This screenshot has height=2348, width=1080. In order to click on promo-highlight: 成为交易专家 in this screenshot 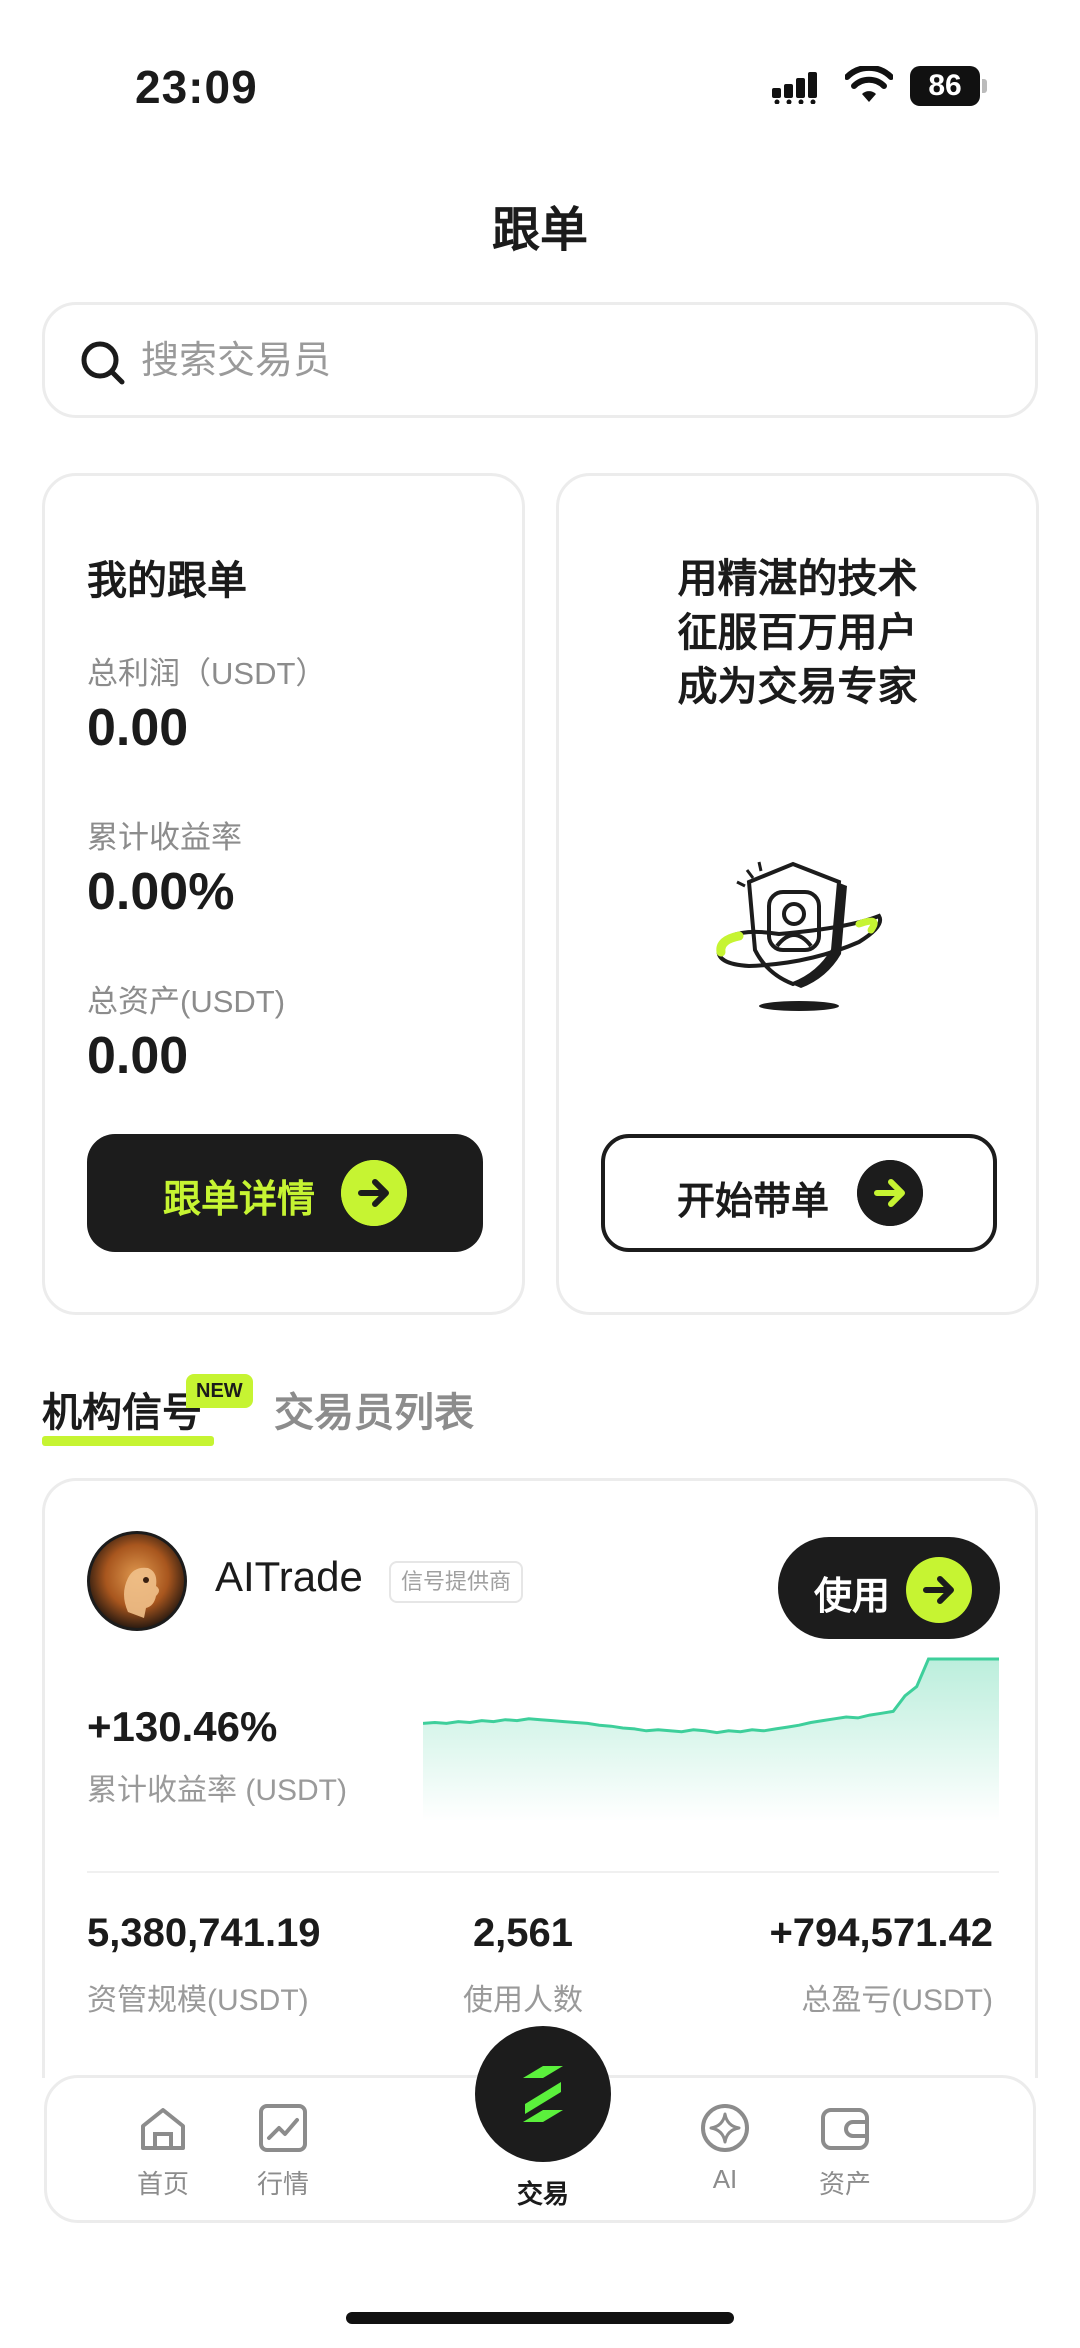, I will do `click(797, 683)`.